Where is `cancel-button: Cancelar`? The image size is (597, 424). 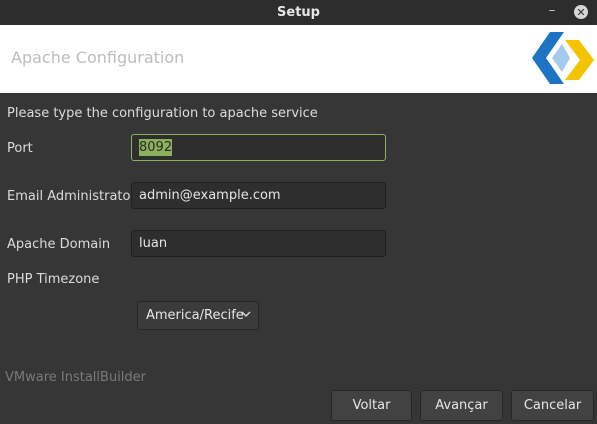 cancel-button: Cancelar is located at coordinates (552, 405).